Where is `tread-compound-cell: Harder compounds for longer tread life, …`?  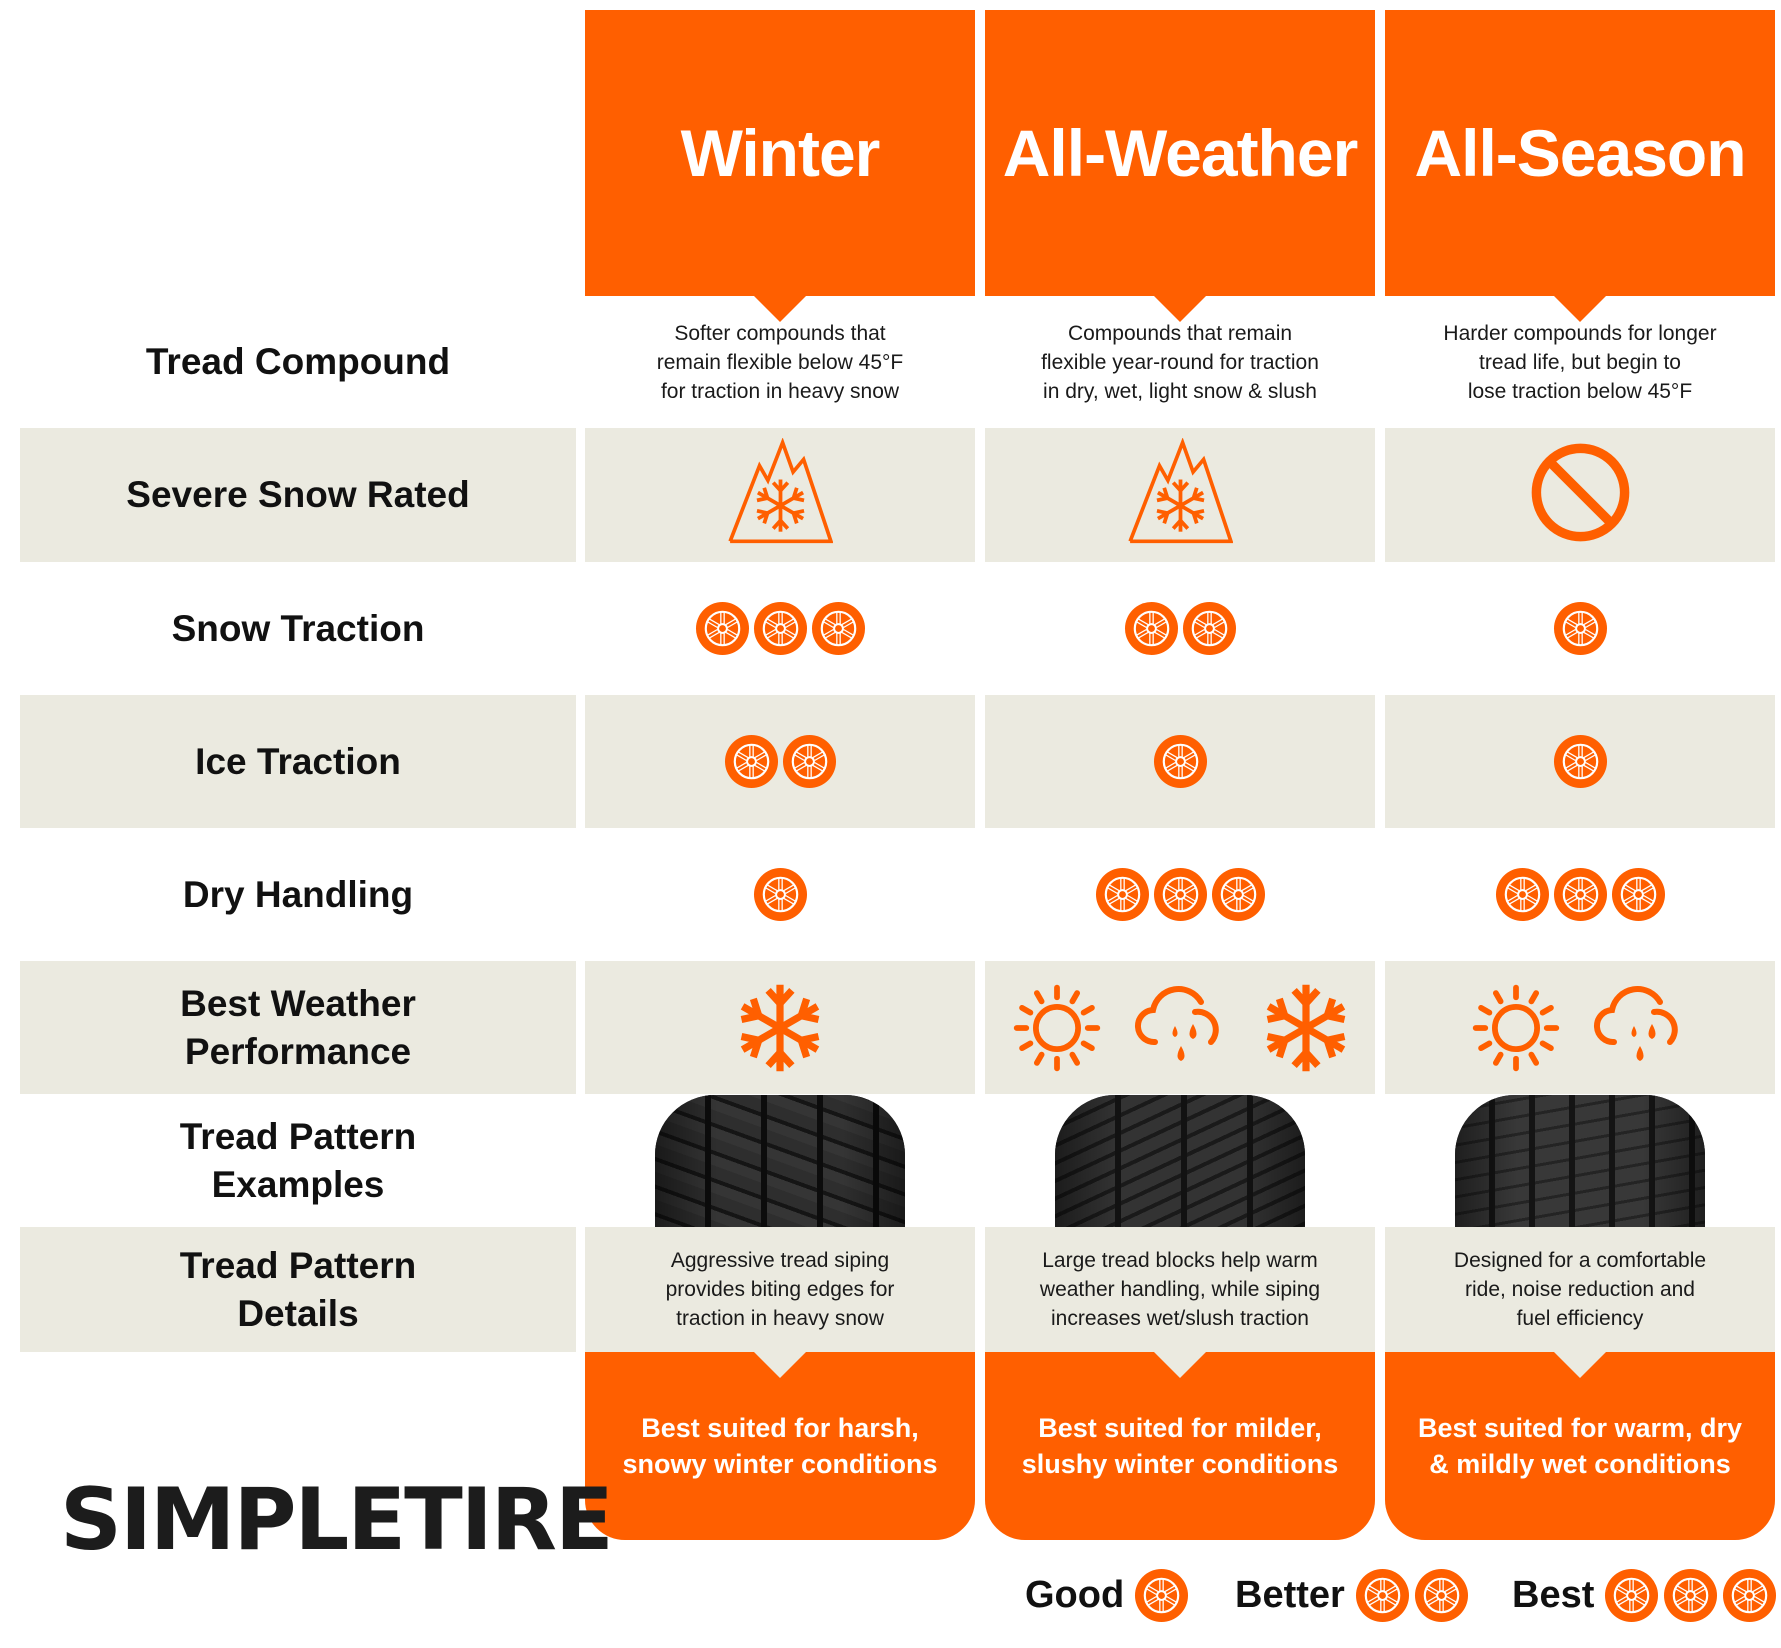 tread-compound-cell: Harder compounds for longer tread life, … is located at coordinates (1580, 362).